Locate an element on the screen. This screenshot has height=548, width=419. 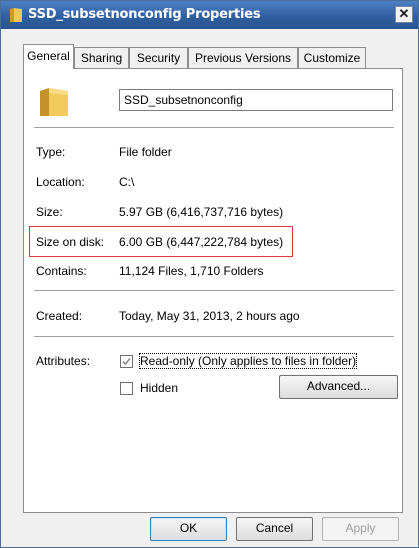
size-on-disk-label: Size on disk: is located at coordinates (70, 242).